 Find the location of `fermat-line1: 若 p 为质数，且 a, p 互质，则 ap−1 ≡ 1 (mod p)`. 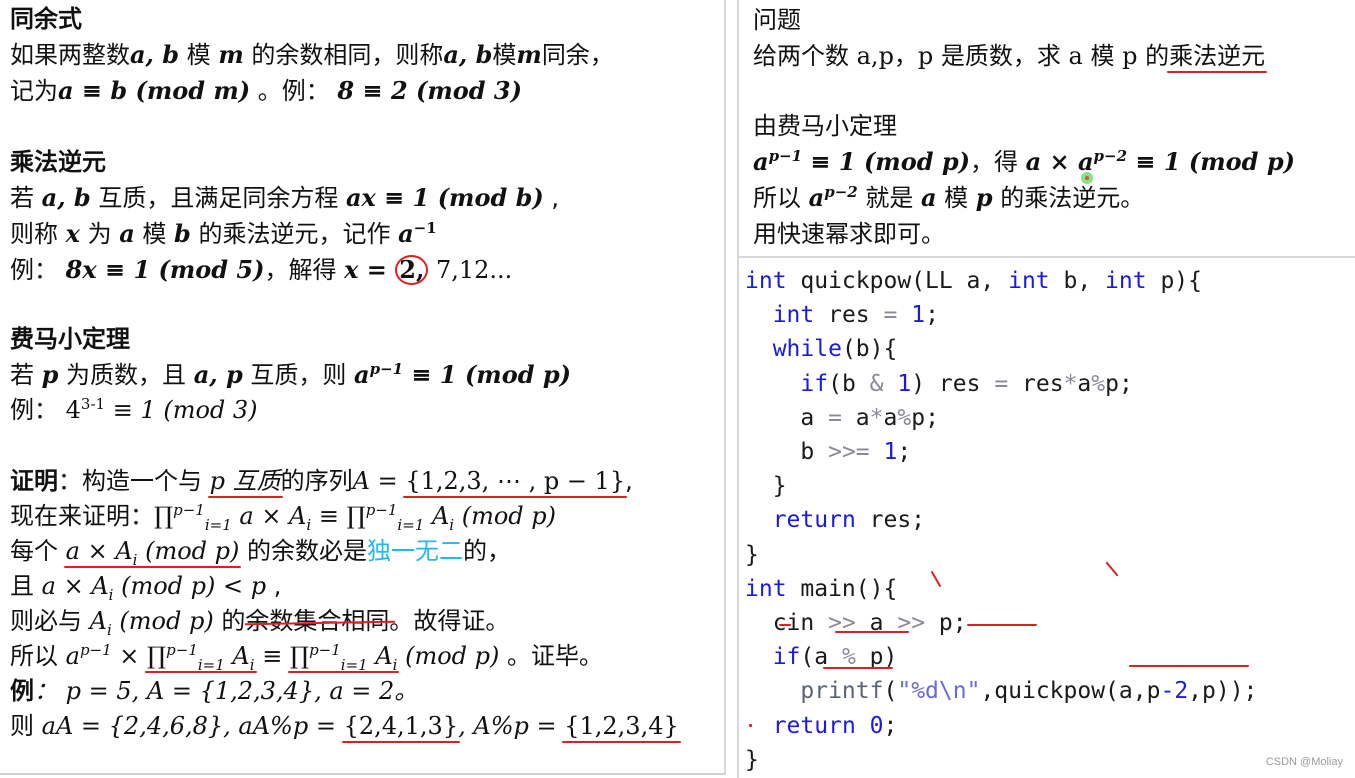

fermat-line1: 若 p 为质数，且 a, p 互质，则 ap−1 ≡ 1 (mod p) is located at coordinates (290, 374).